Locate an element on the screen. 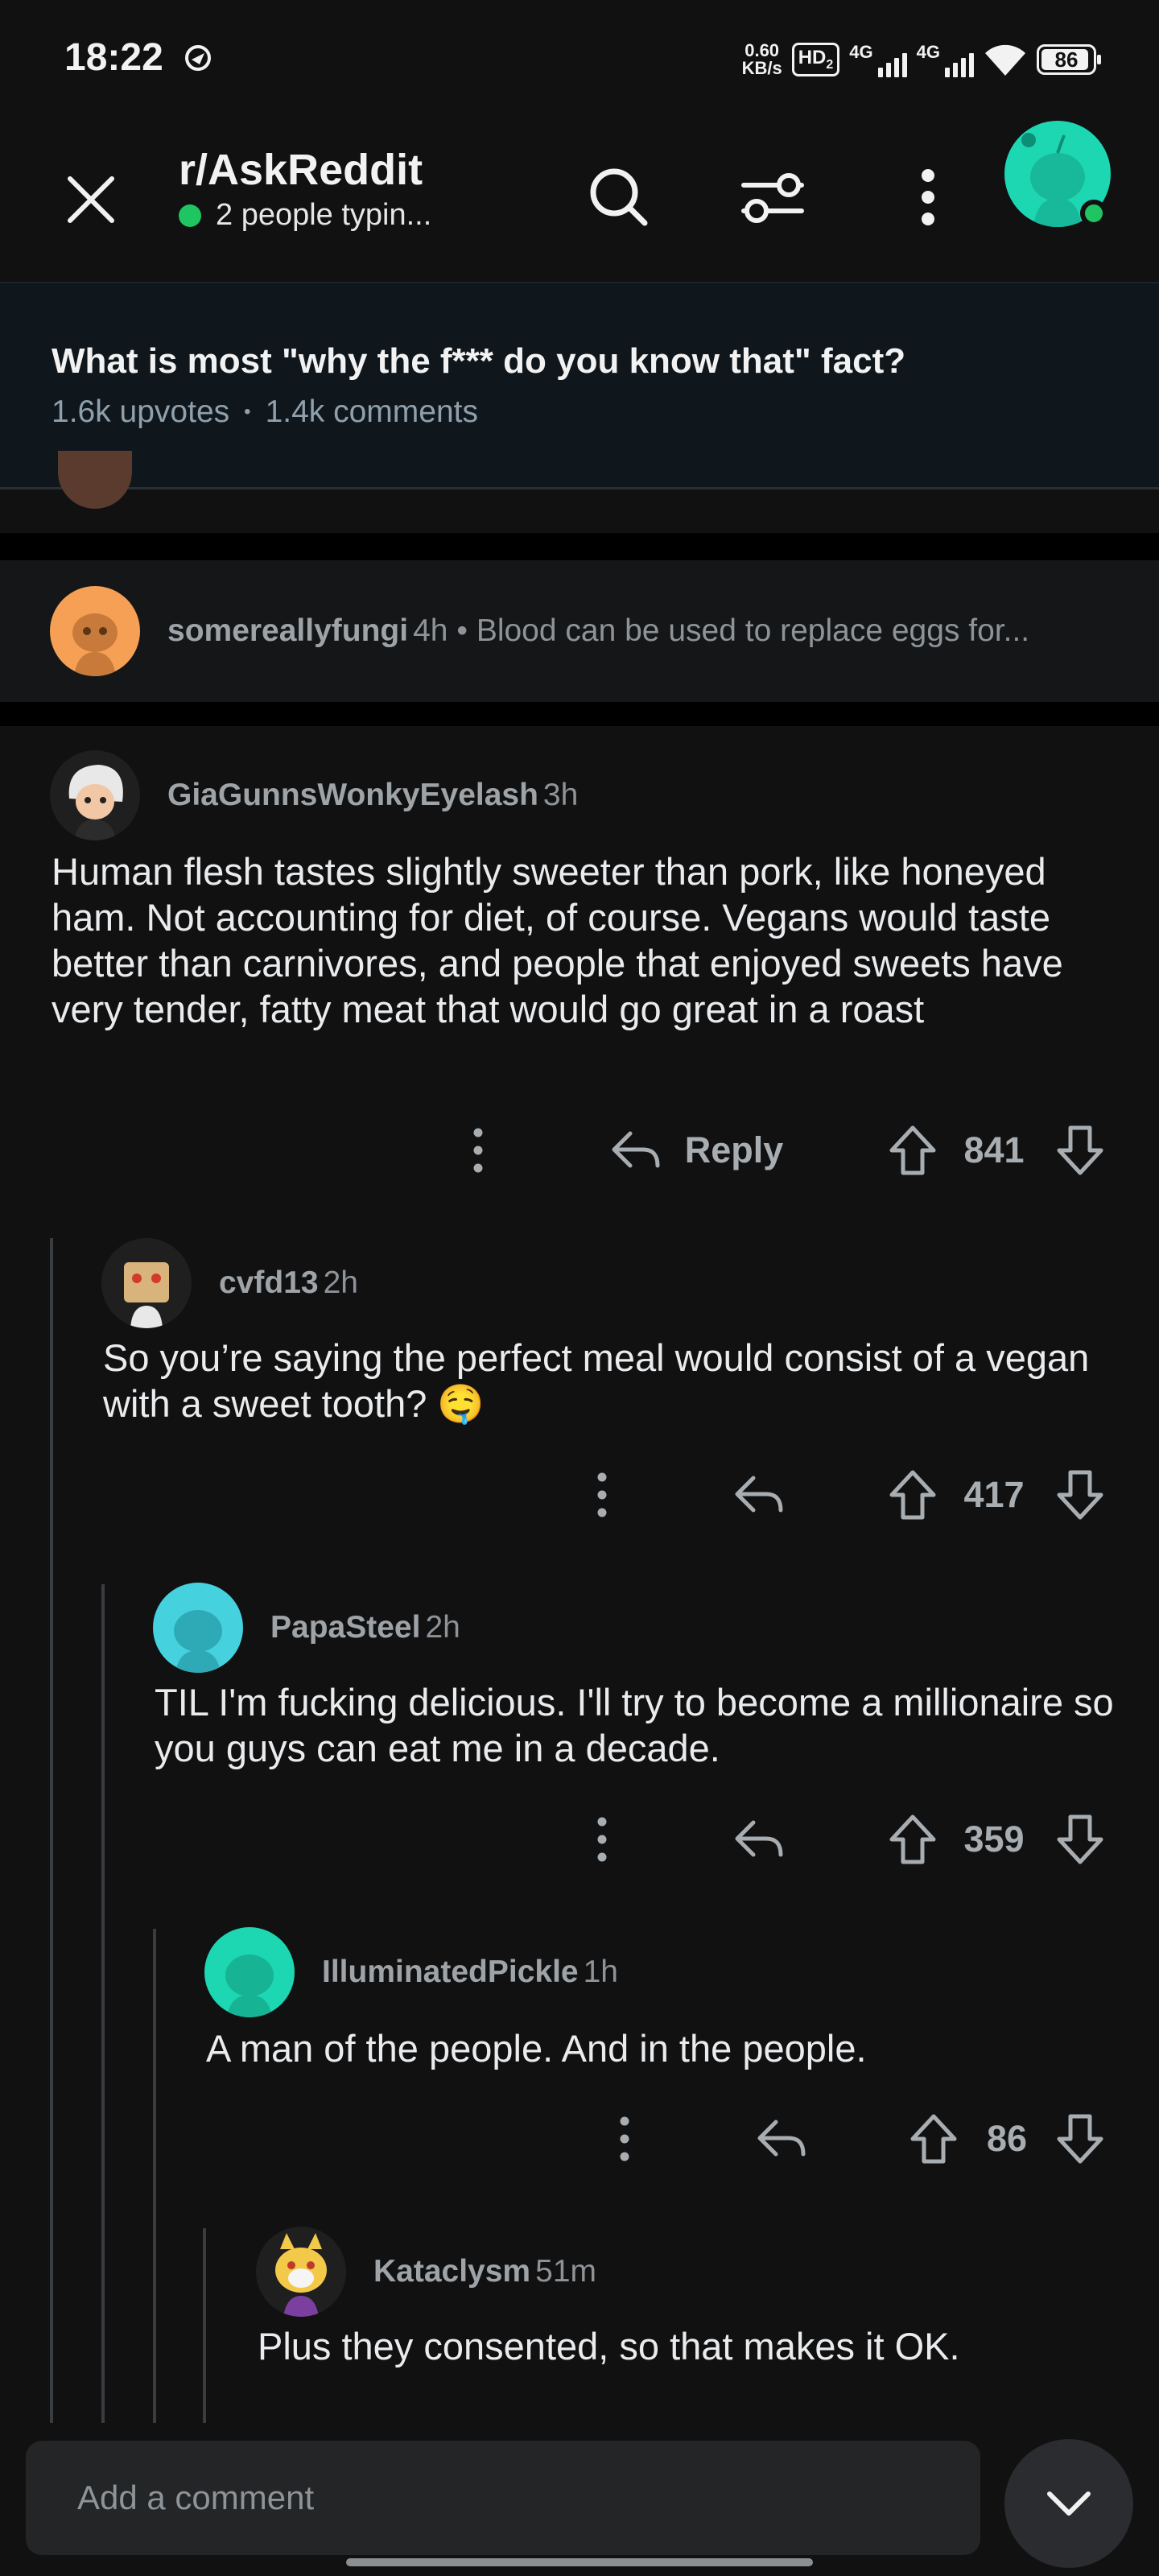  close-icon is located at coordinates (90, 199).